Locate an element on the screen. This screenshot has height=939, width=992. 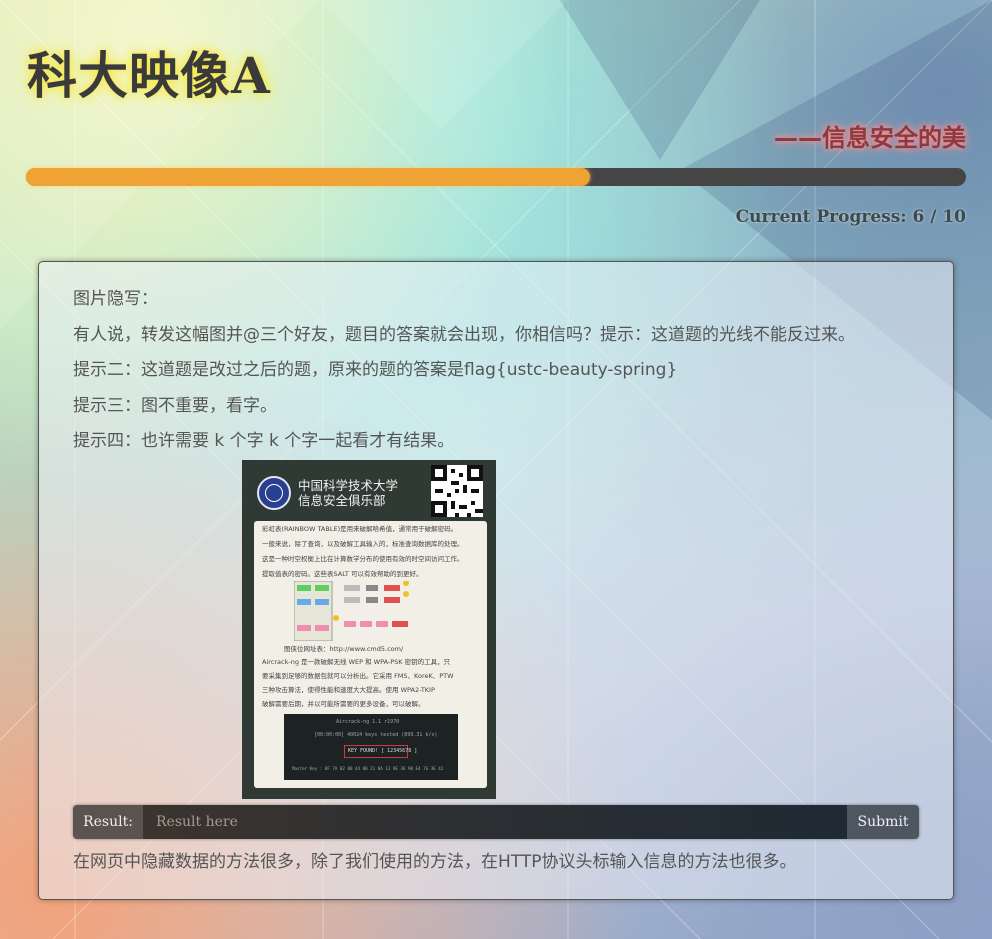
poster-title: 中国科学技术大学 信息安全俱乐部 is located at coordinates (358, 493).